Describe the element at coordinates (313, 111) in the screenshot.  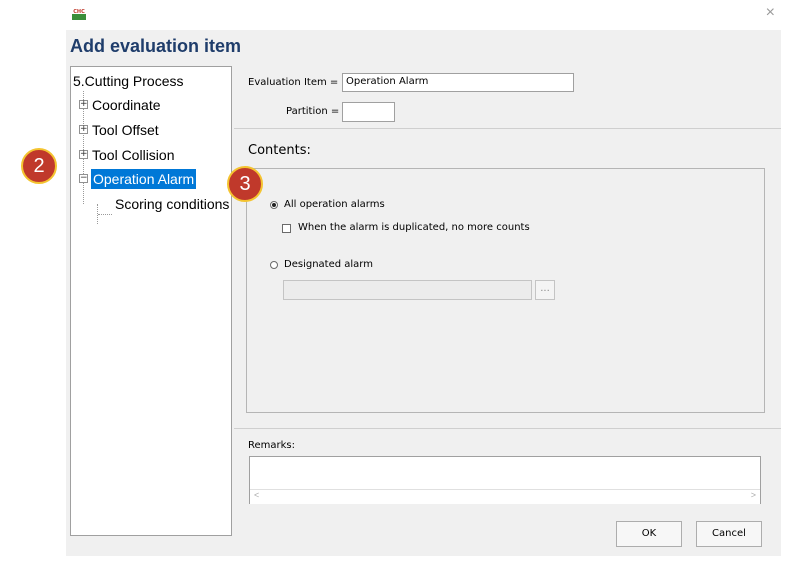
I see `partition-label: Partition =` at that location.